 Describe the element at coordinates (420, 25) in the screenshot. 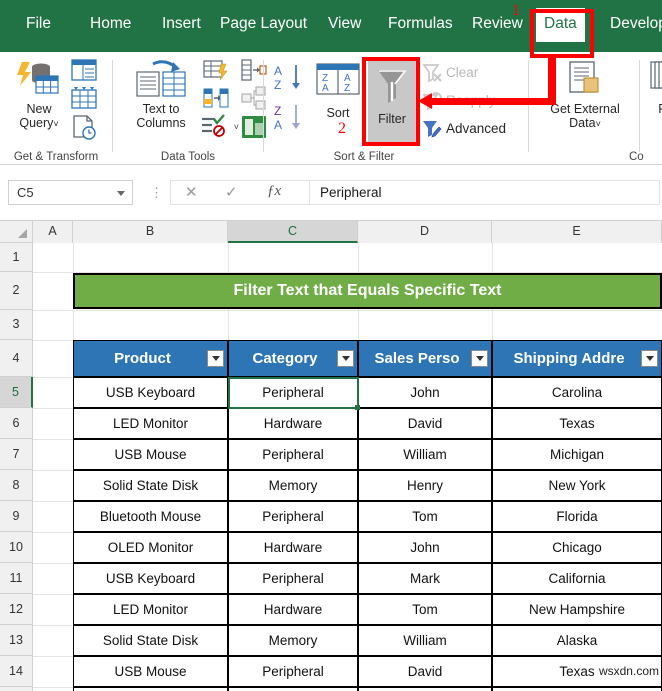

I see `ribbon-tab-formulas: Formulas` at that location.